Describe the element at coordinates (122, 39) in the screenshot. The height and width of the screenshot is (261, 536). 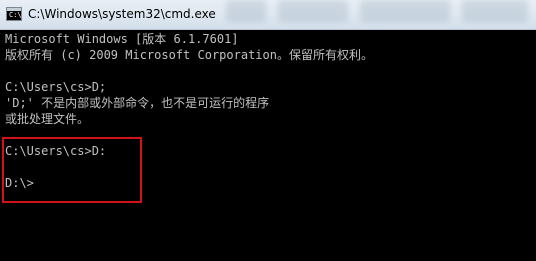
I see `console-line-version: Microsoft Windows [版本 6.1.7601]` at that location.